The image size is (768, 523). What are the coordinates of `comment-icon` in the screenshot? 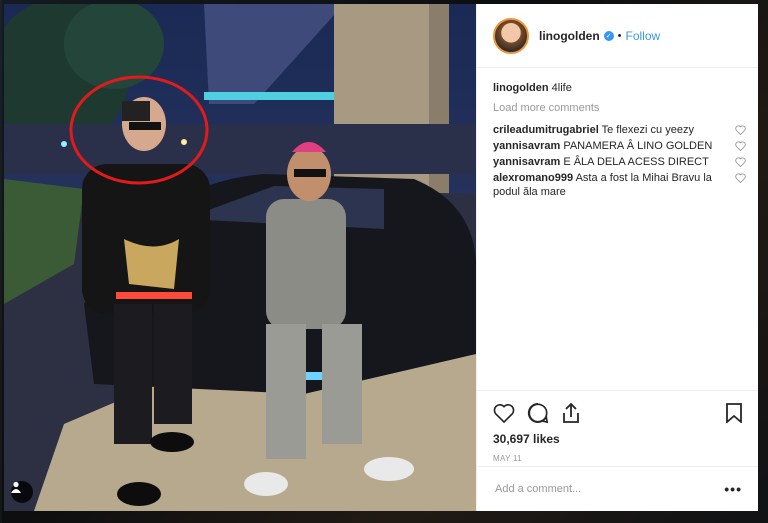 It's located at (538, 413).